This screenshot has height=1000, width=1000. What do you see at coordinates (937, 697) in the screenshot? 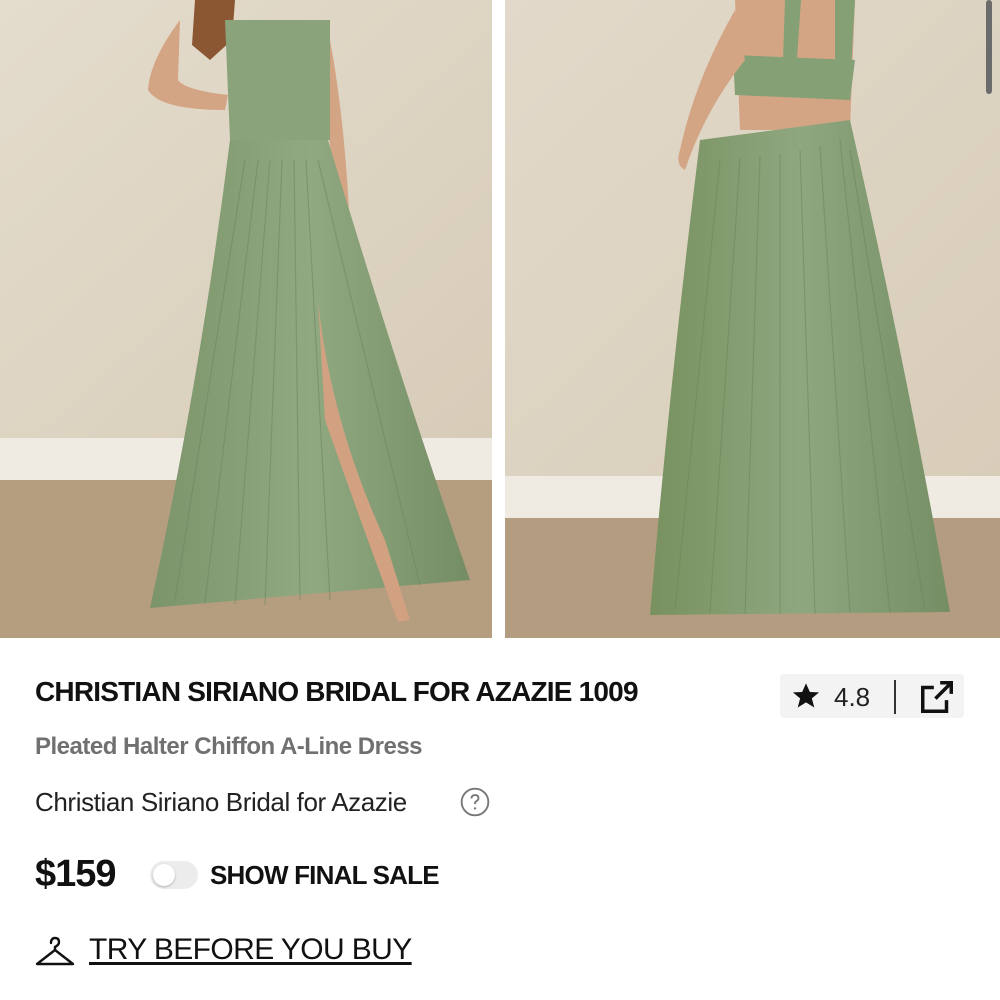
I see `share-external-icon` at bounding box center [937, 697].